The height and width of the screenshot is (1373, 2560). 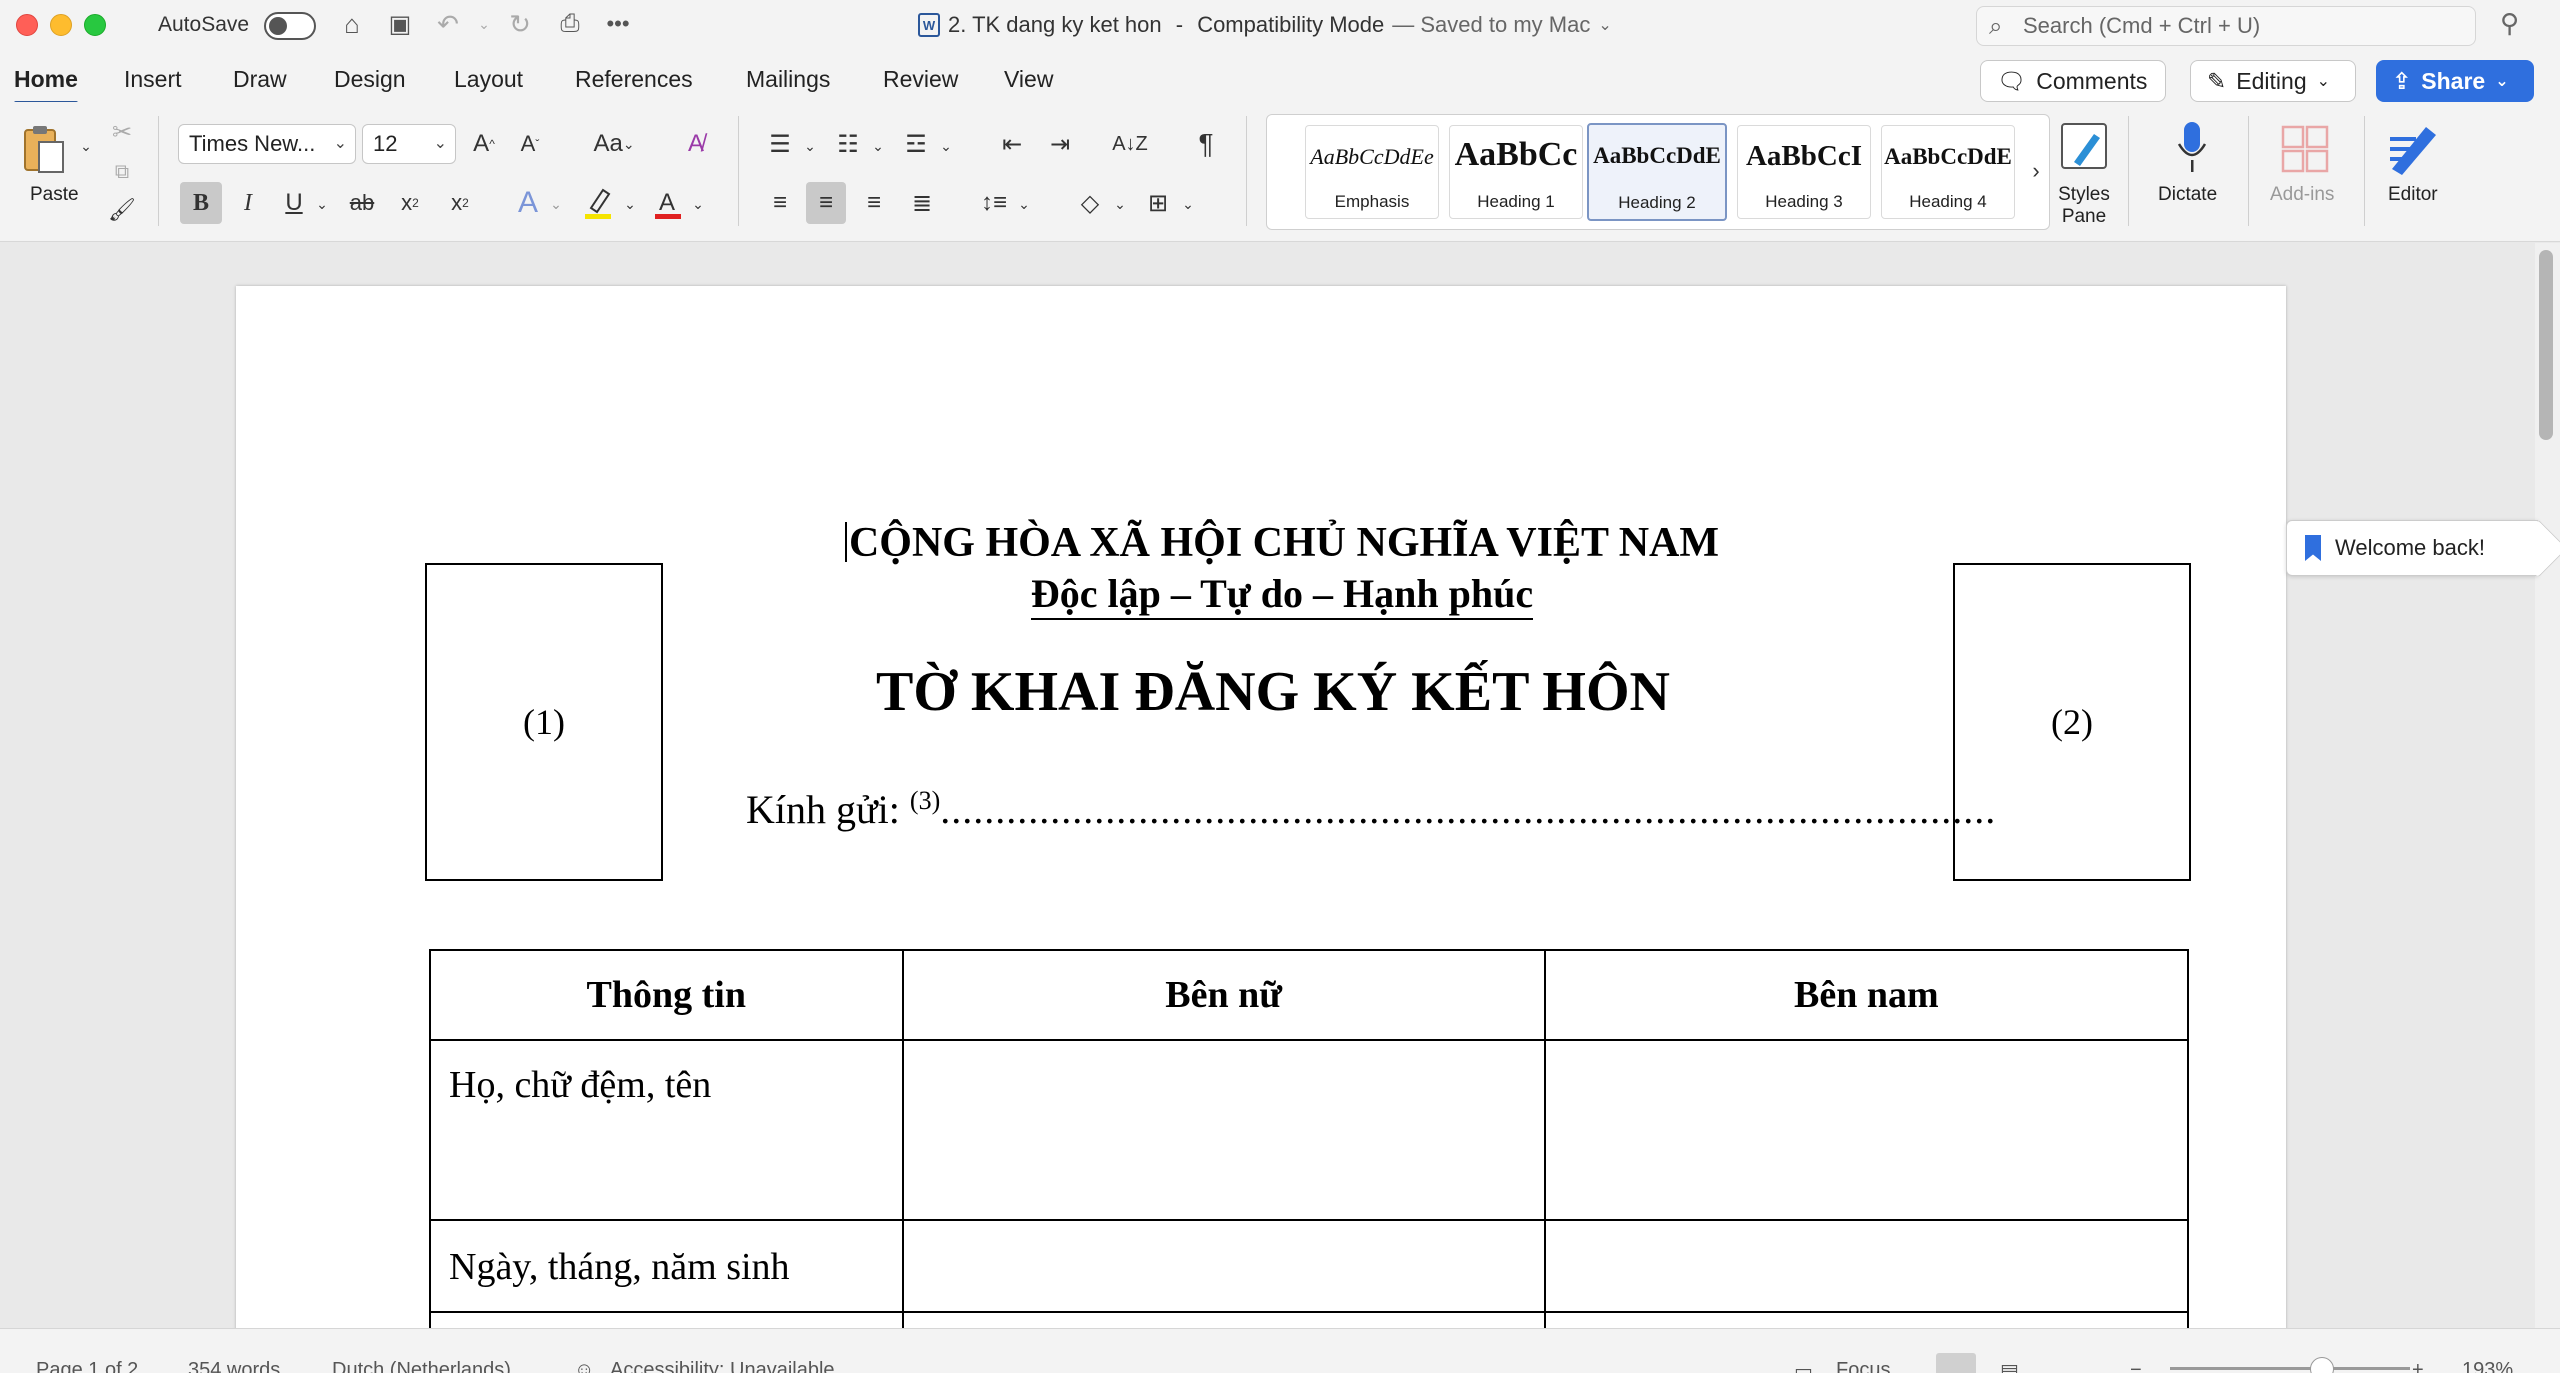 What do you see at coordinates (322, 204) in the screenshot?
I see `underline-dropdown-icon: ⌄` at bounding box center [322, 204].